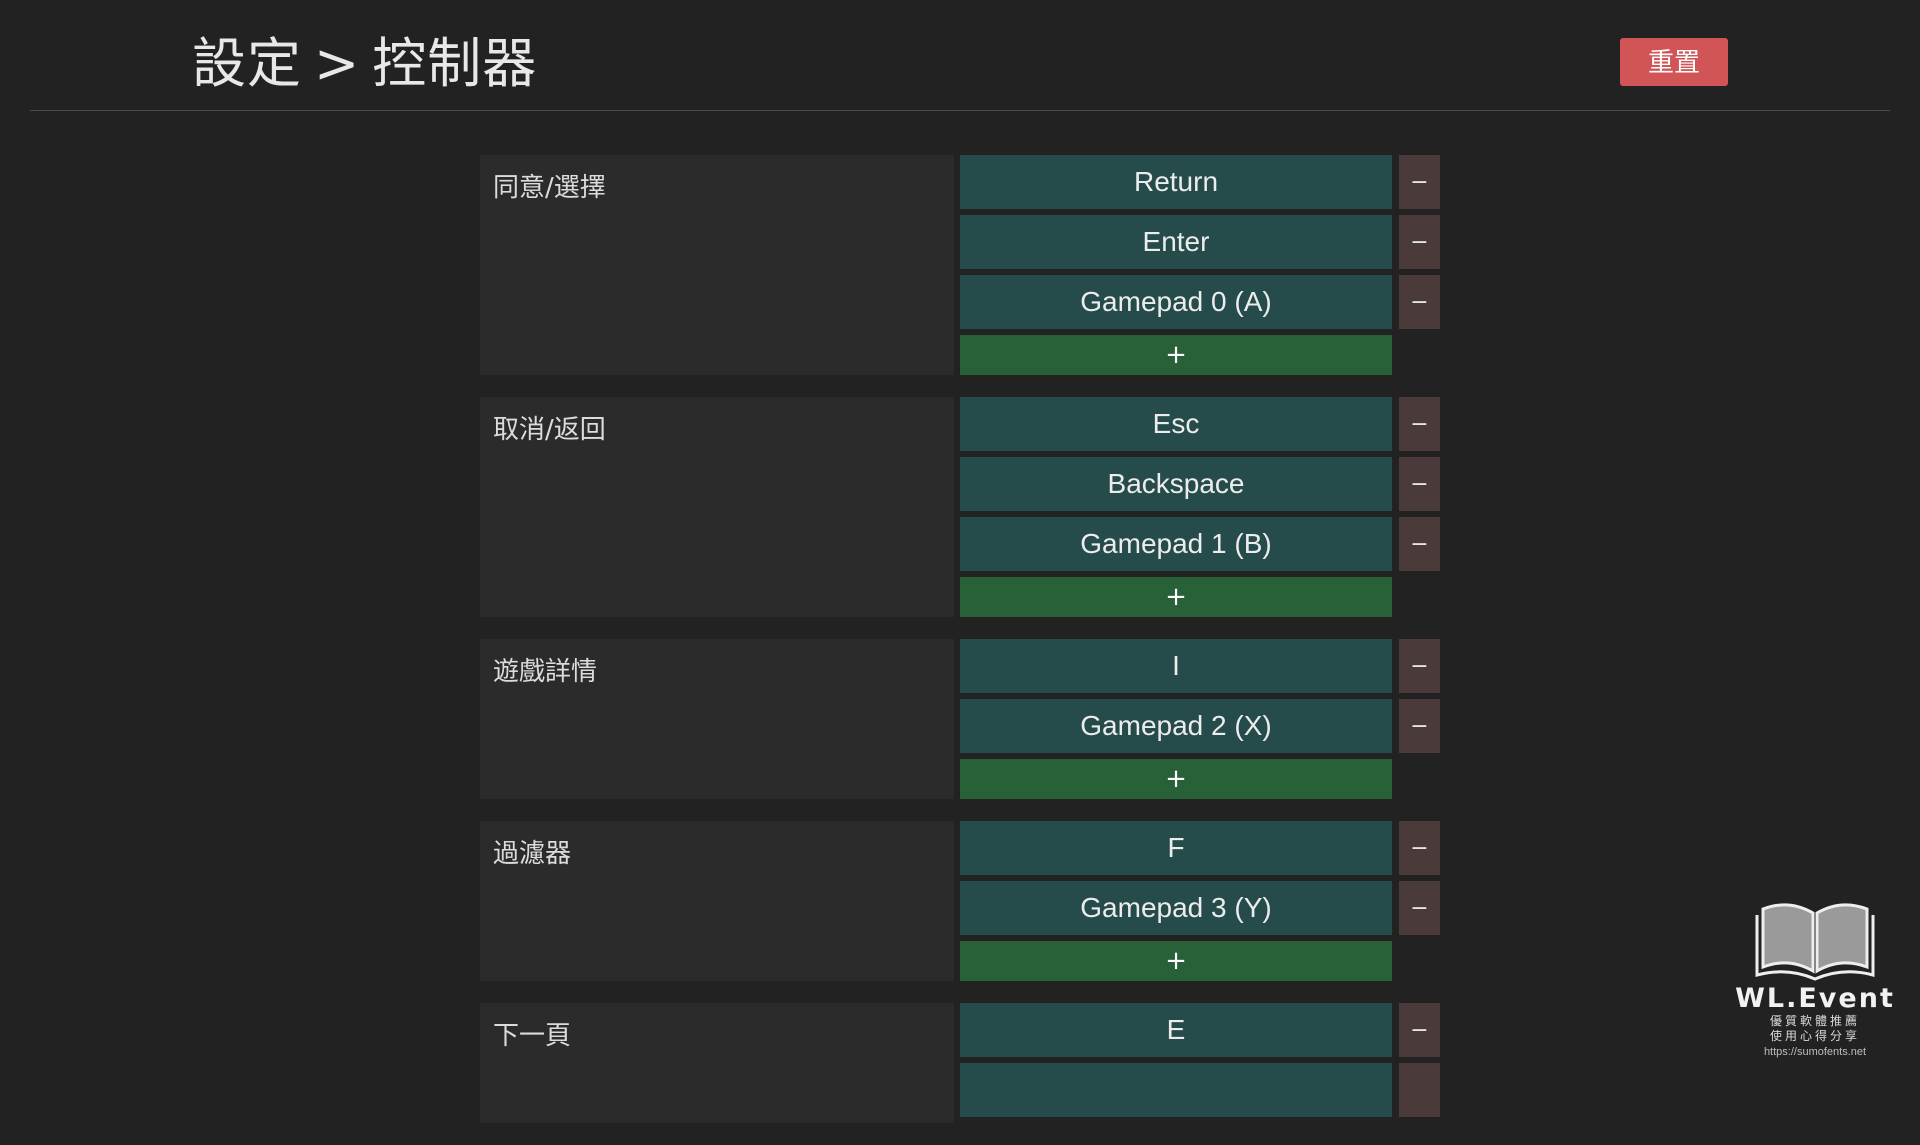  What do you see at coordinates (1815, 942) in the screenshot?
I see `open-book-icon` at bounding box center [1815, 942].